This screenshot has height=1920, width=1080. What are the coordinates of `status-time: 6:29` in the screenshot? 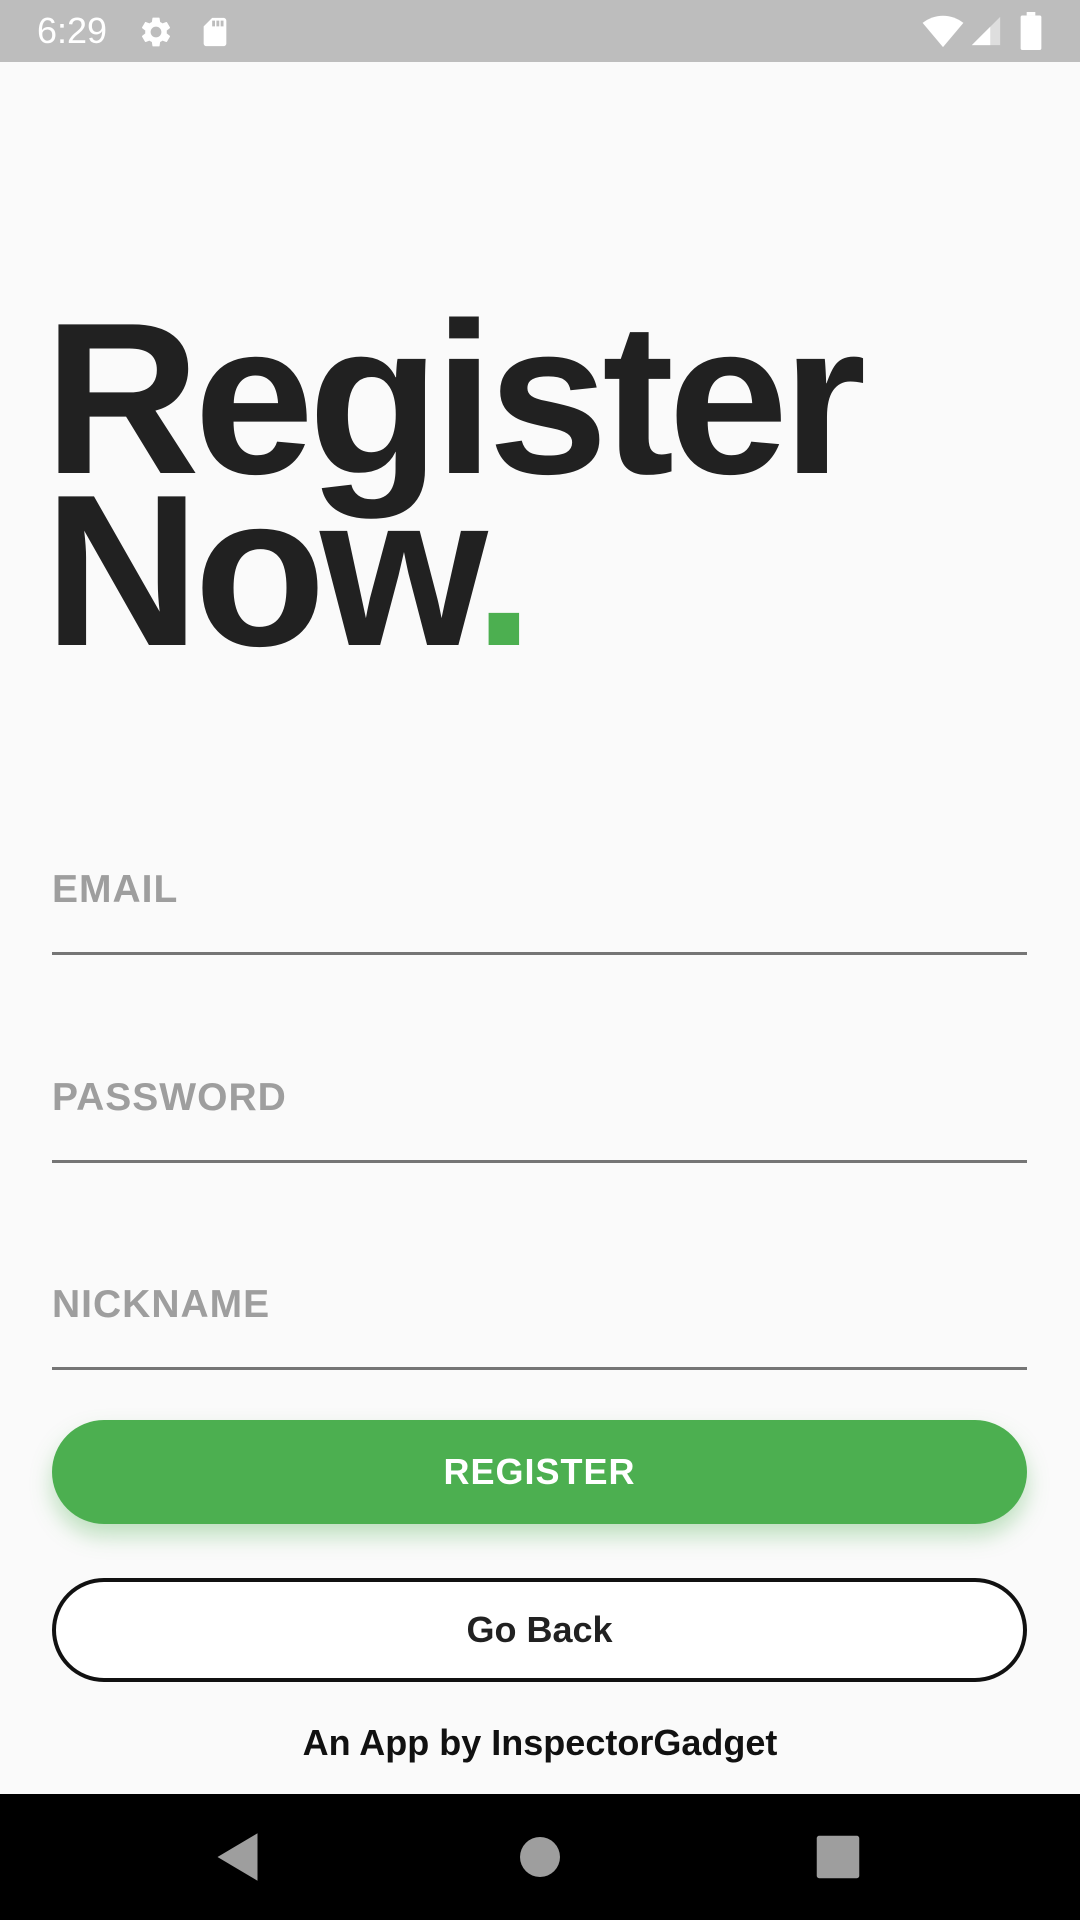 It's located at (72, 30).